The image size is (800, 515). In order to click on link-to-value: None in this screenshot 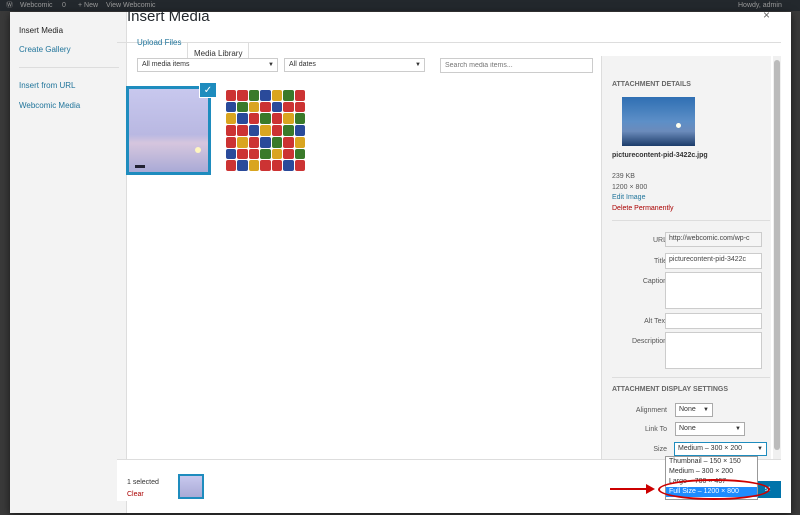, I will do `click(687, 428)`.